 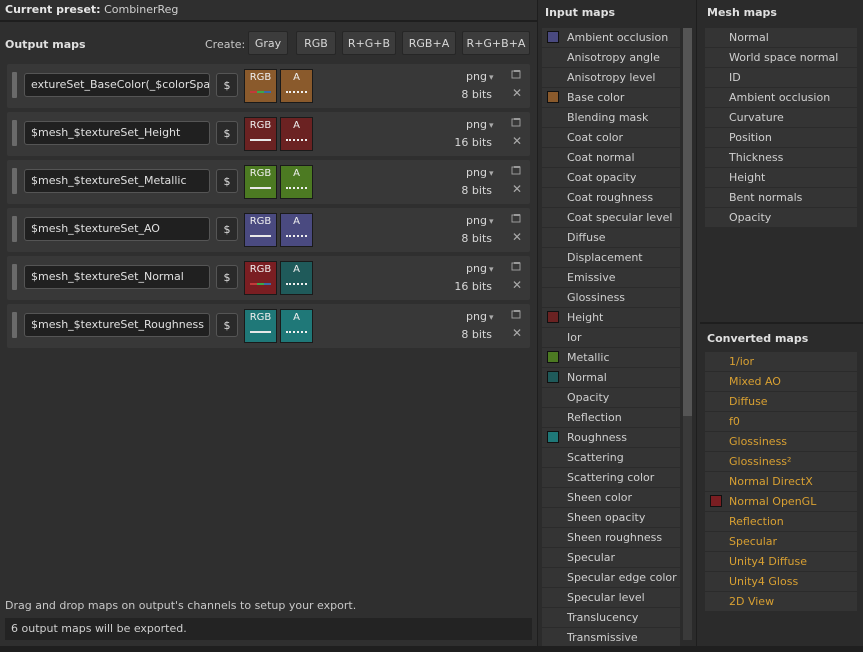 I want to click on create-rgb-a-button: RGB+A, so click(x=429, y=43).